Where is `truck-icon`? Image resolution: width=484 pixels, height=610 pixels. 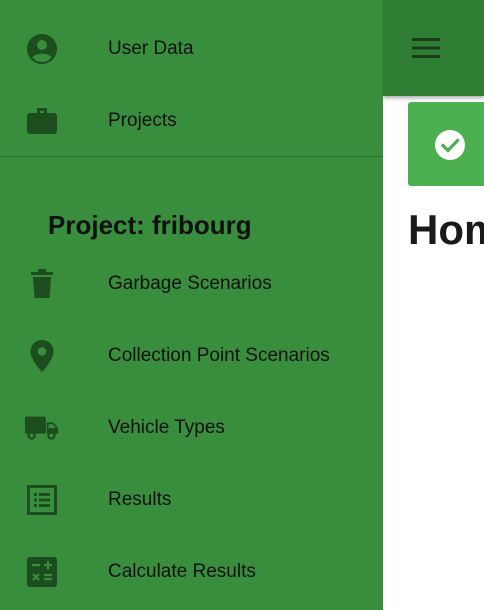
truck-icon is located at coordinates (42, 428).